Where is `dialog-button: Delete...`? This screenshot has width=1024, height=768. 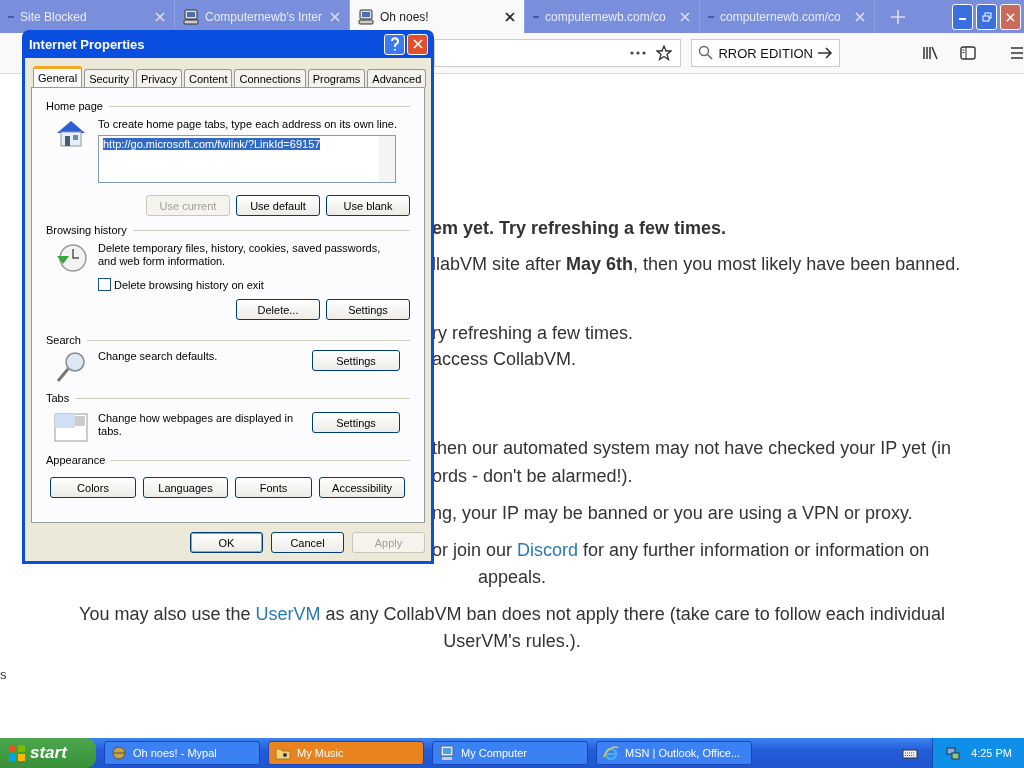
dialog-button: Delete... is located at coordinates (278, 309).